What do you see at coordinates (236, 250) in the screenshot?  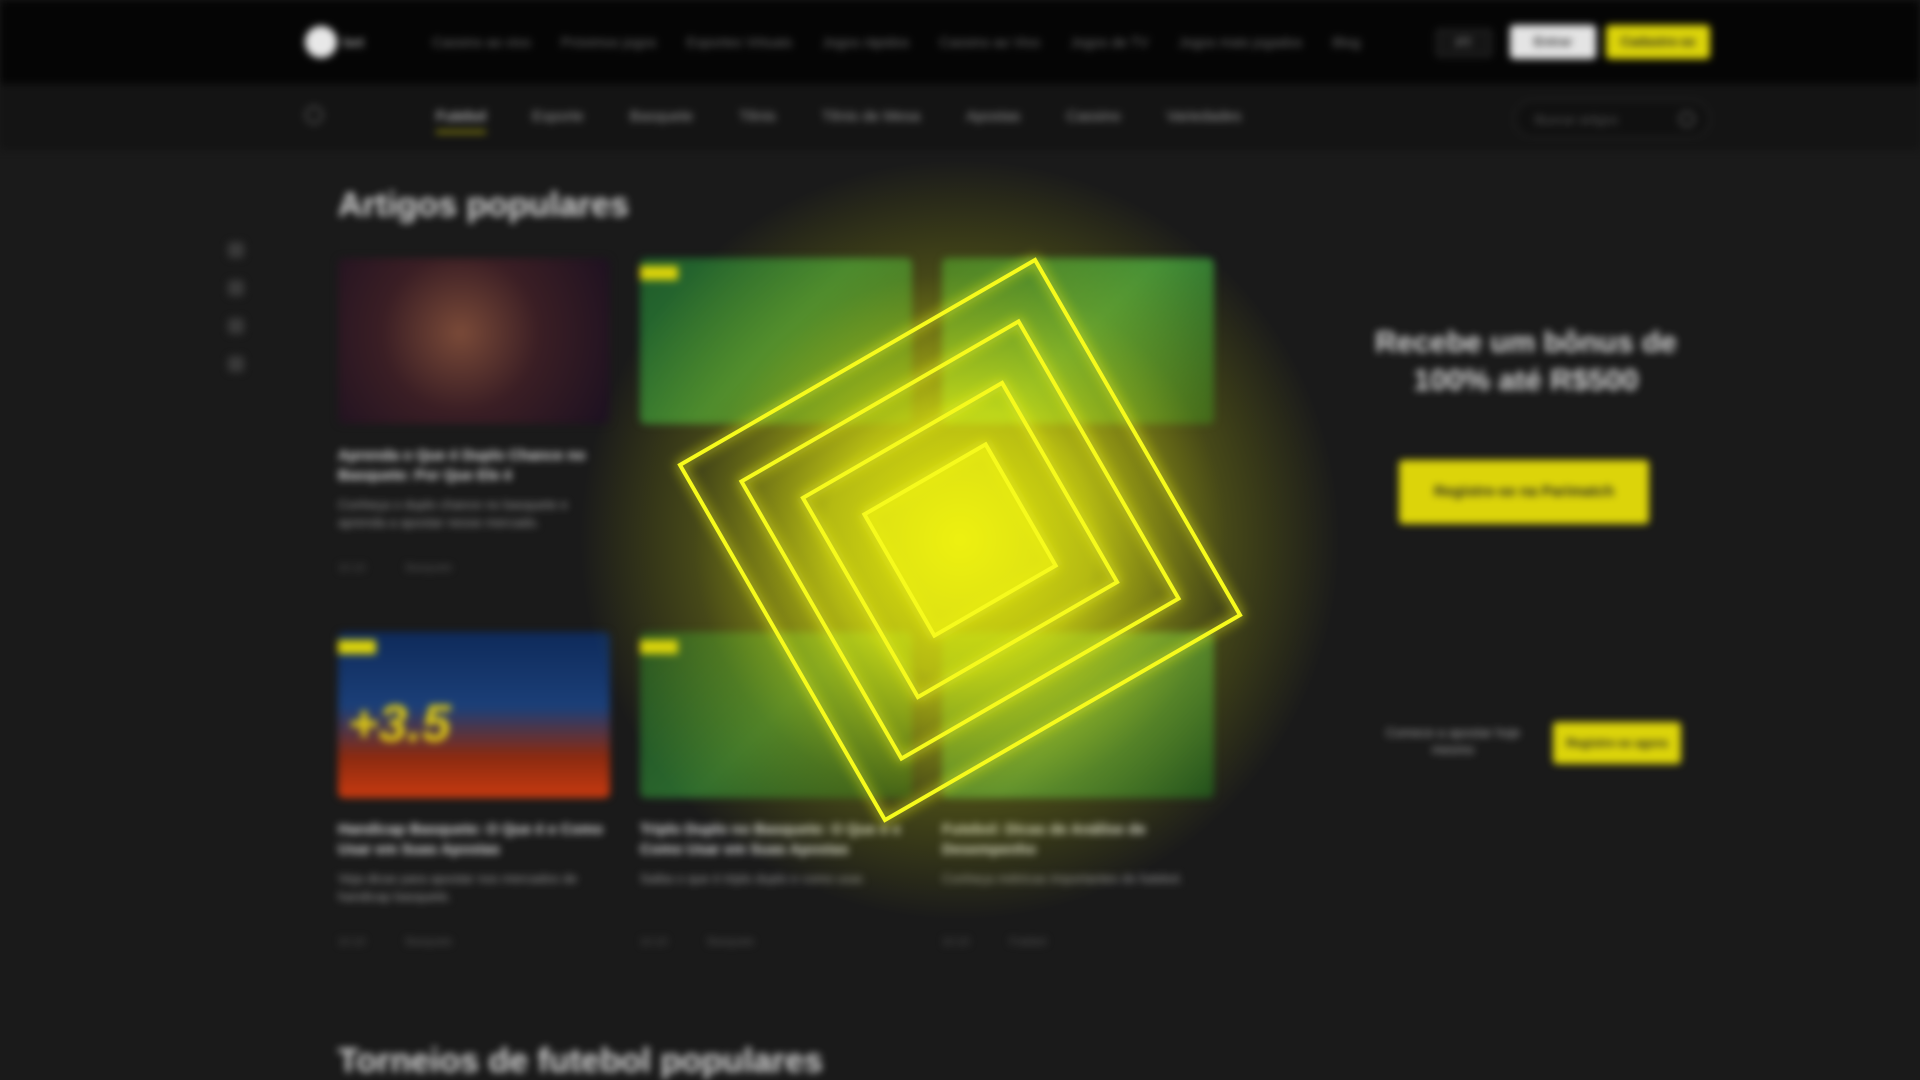 I see `facebook-icon` at bounding box center [236, 250].